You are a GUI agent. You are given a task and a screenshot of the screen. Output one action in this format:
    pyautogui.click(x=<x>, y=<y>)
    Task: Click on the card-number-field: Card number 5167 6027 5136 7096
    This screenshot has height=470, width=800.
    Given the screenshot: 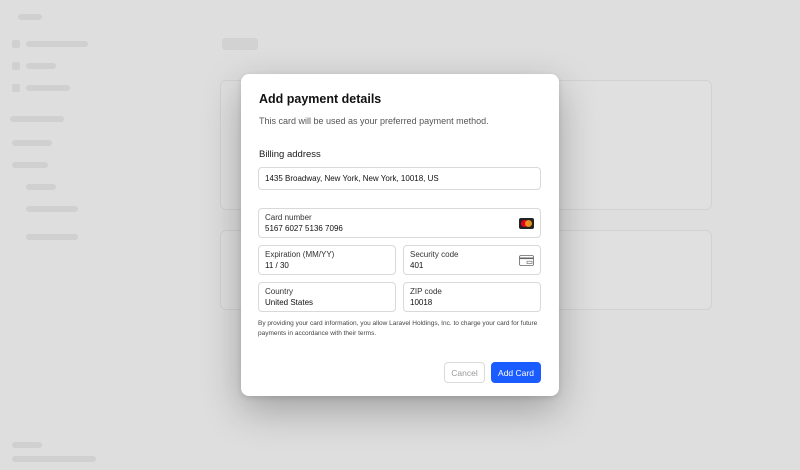 What is the action you would take?
    pyautogui.click(x=399, y=223)
    